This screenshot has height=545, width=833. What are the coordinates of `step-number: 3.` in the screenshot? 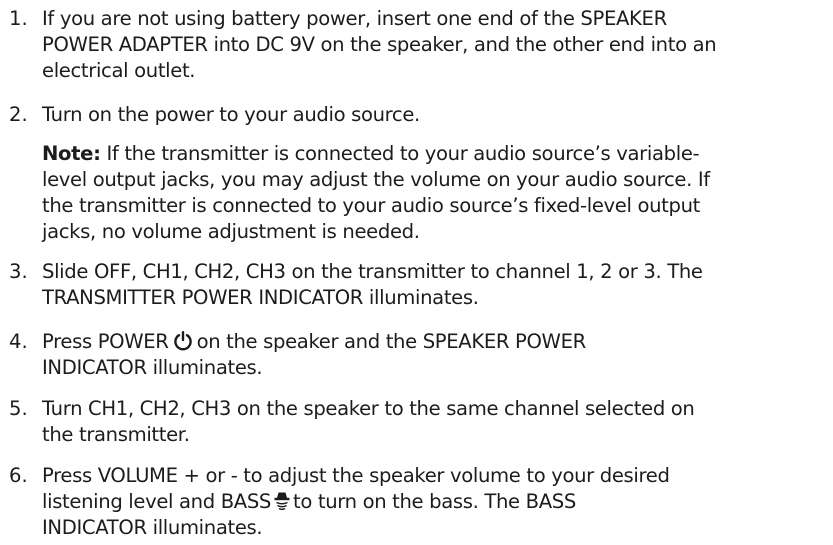 It's located at (18, 271).